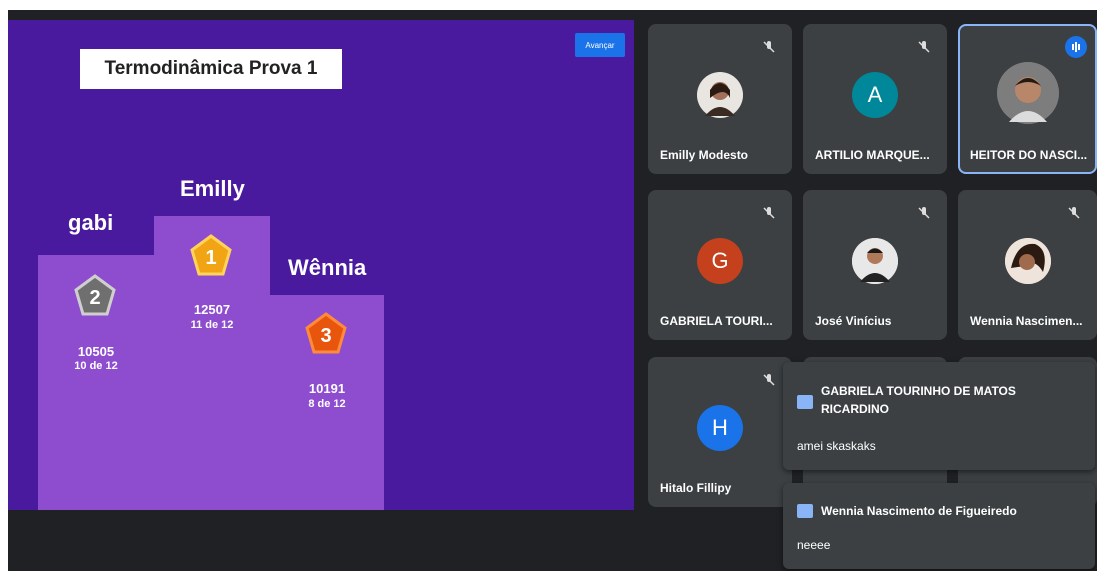 Image resolution: width=1097 pixels, height=571 pixels. I want to click on first-place-number: 1, so click(210, 258).